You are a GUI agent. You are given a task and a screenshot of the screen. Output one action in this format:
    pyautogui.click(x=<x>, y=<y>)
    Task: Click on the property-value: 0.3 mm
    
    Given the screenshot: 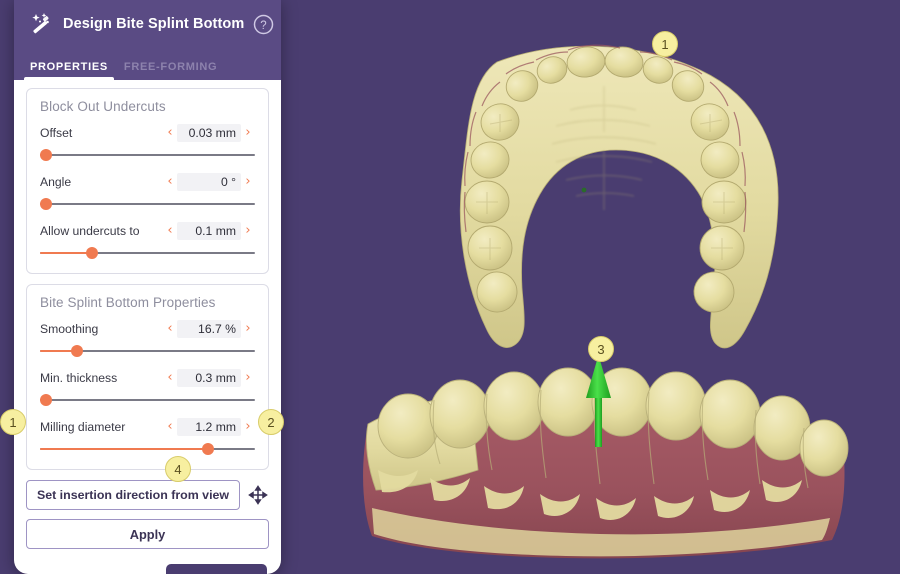 What is the action you would take?
    pyautogui.click(x=209, y=377)
    